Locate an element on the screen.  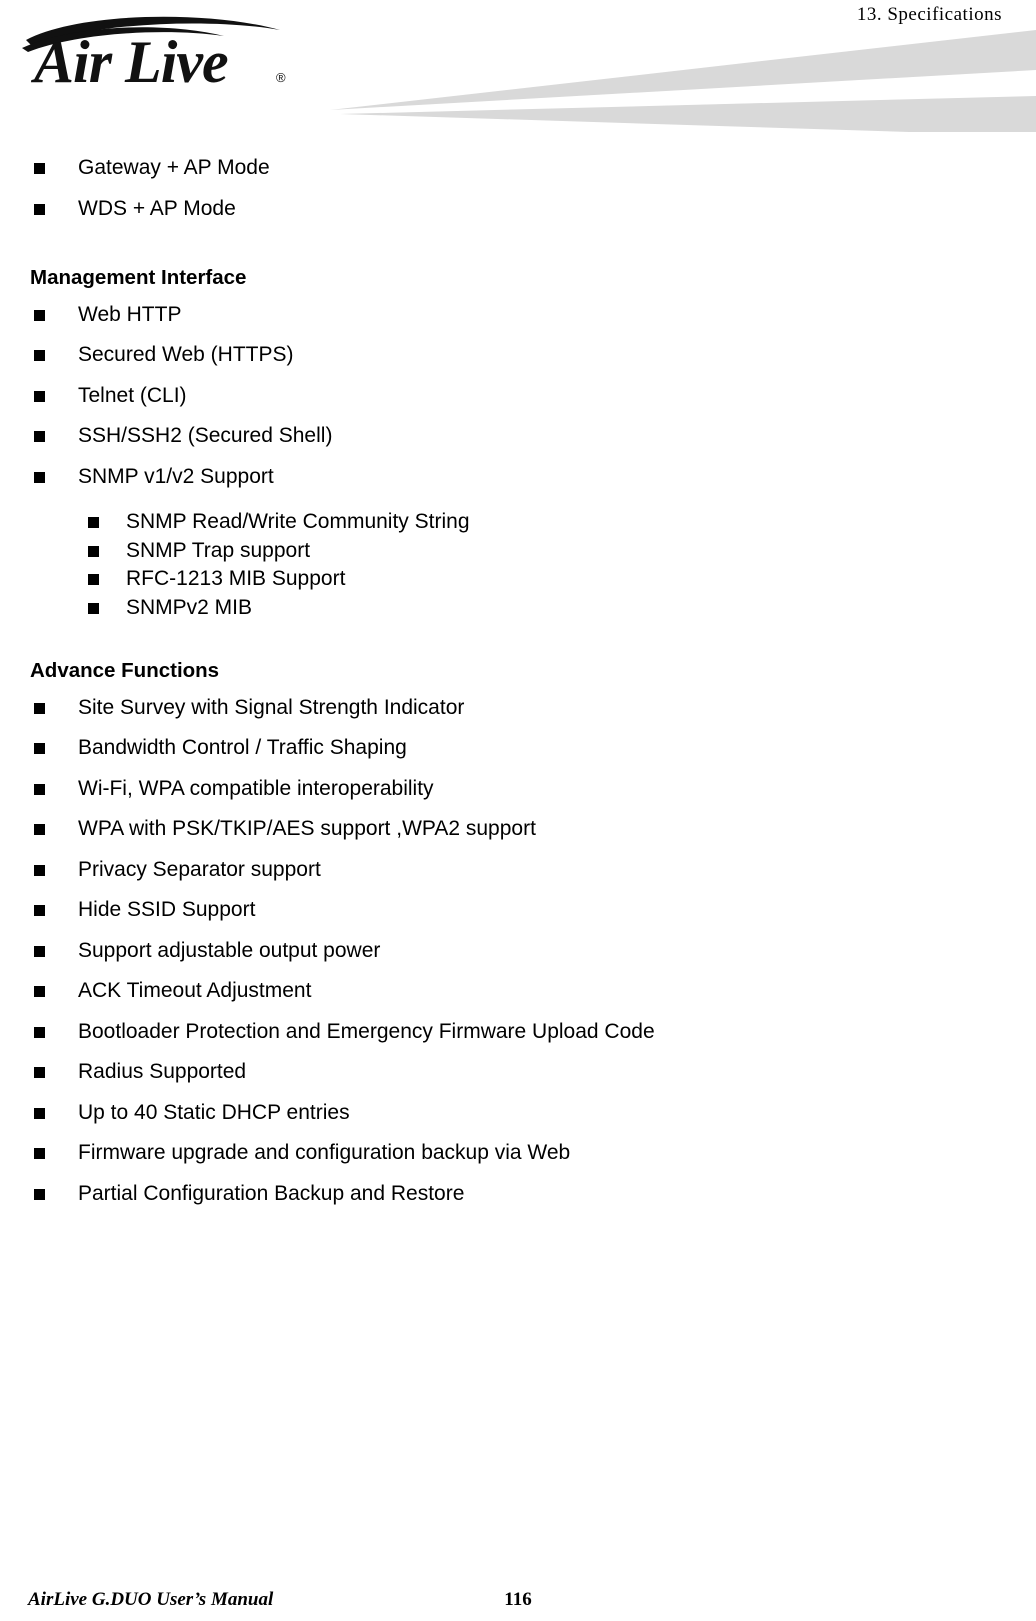
list-item: Web HTTP is located at coordinates (518, 315).